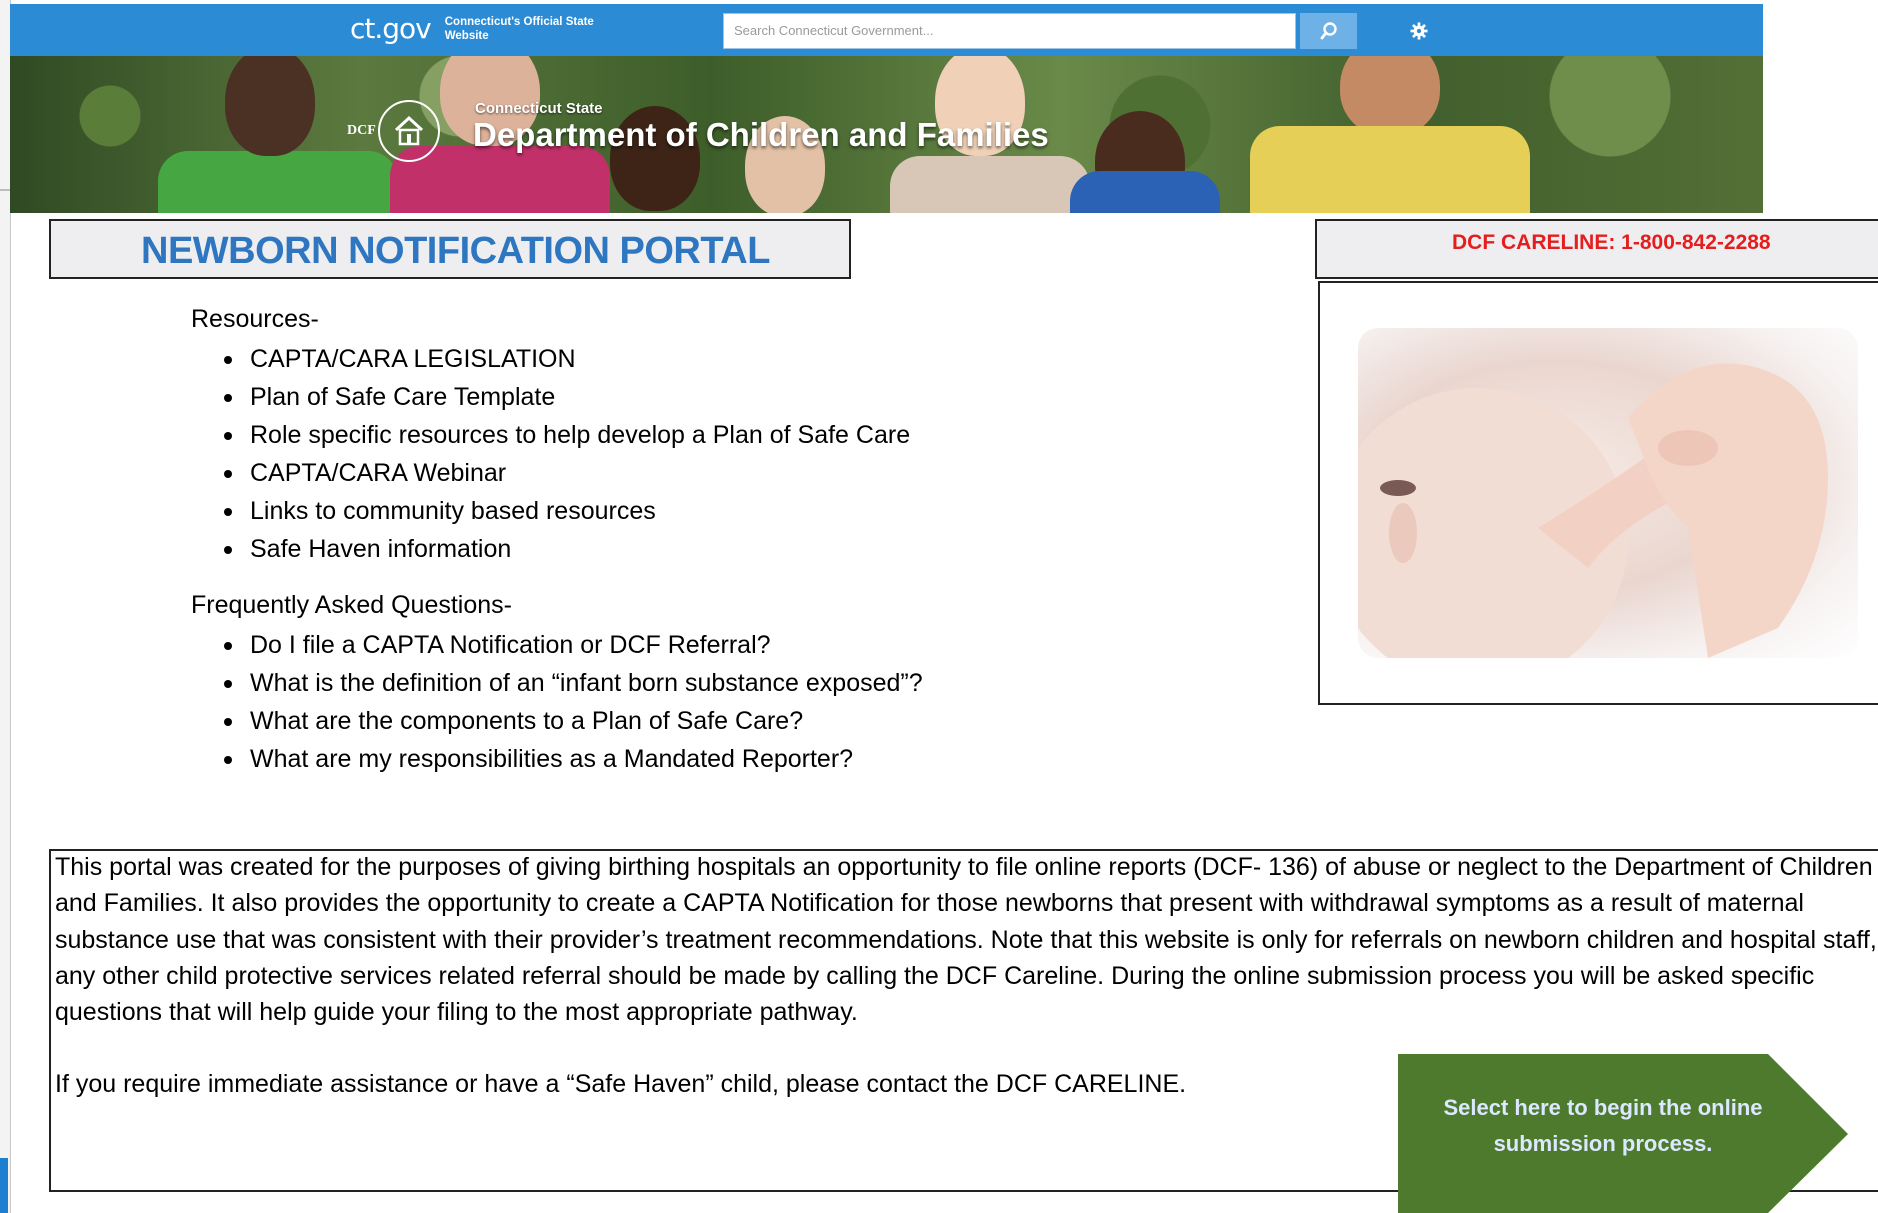 This screenshot has width=1878, height=1213. I want to click on faq-heading: Frequently Asked Questions-, so click(351, 605).